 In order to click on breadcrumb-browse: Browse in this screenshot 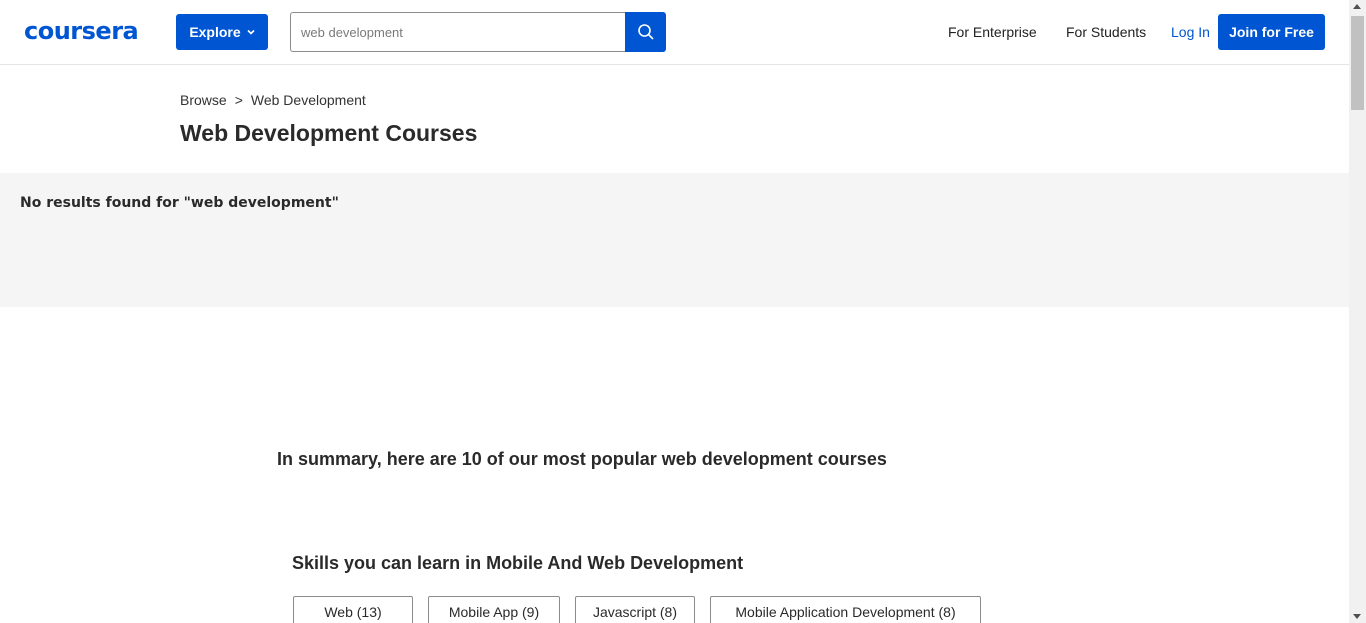, I will do `click(203, 100)`.